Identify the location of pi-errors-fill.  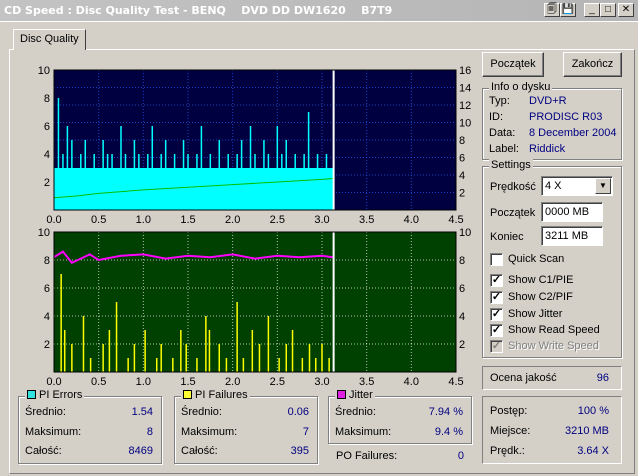
(194, 189).